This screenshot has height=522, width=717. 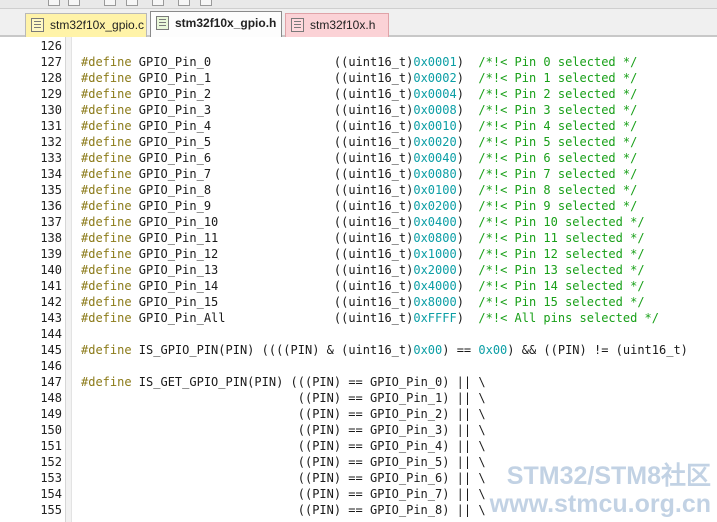 What do you see at coordinates (51, 126) in the screenshot?
I see `line-number: 131` at bounding box center [51, 126].